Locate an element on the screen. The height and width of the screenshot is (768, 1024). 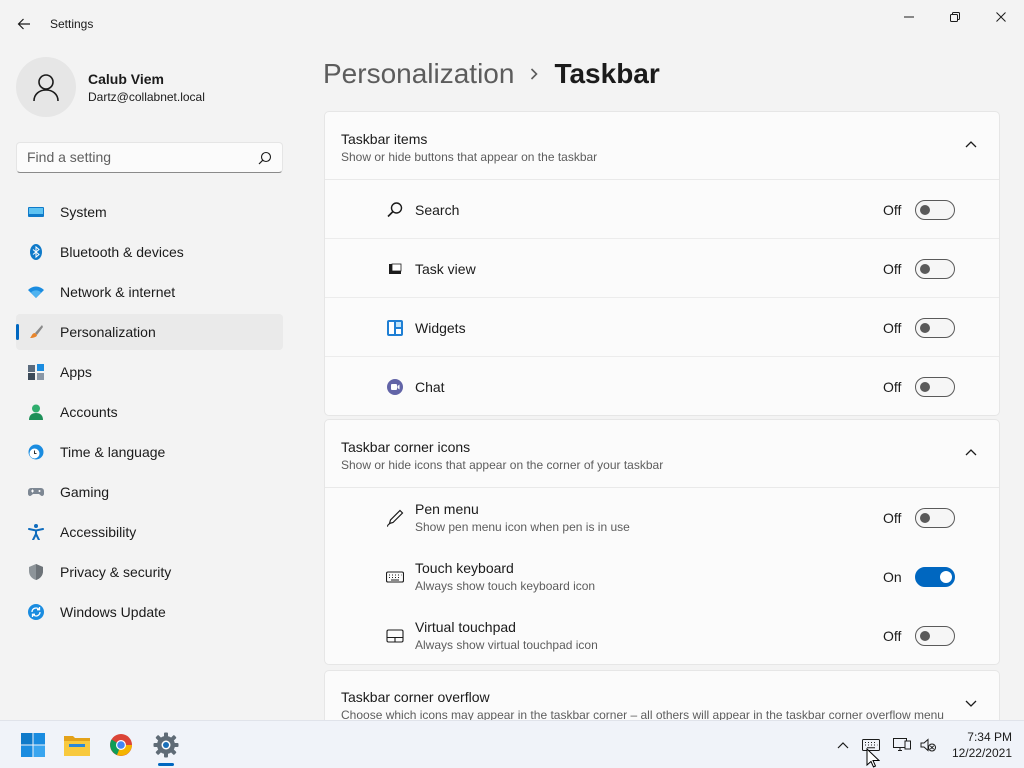
clock-time: 7:34 PM is located at coordinates (989, 737).